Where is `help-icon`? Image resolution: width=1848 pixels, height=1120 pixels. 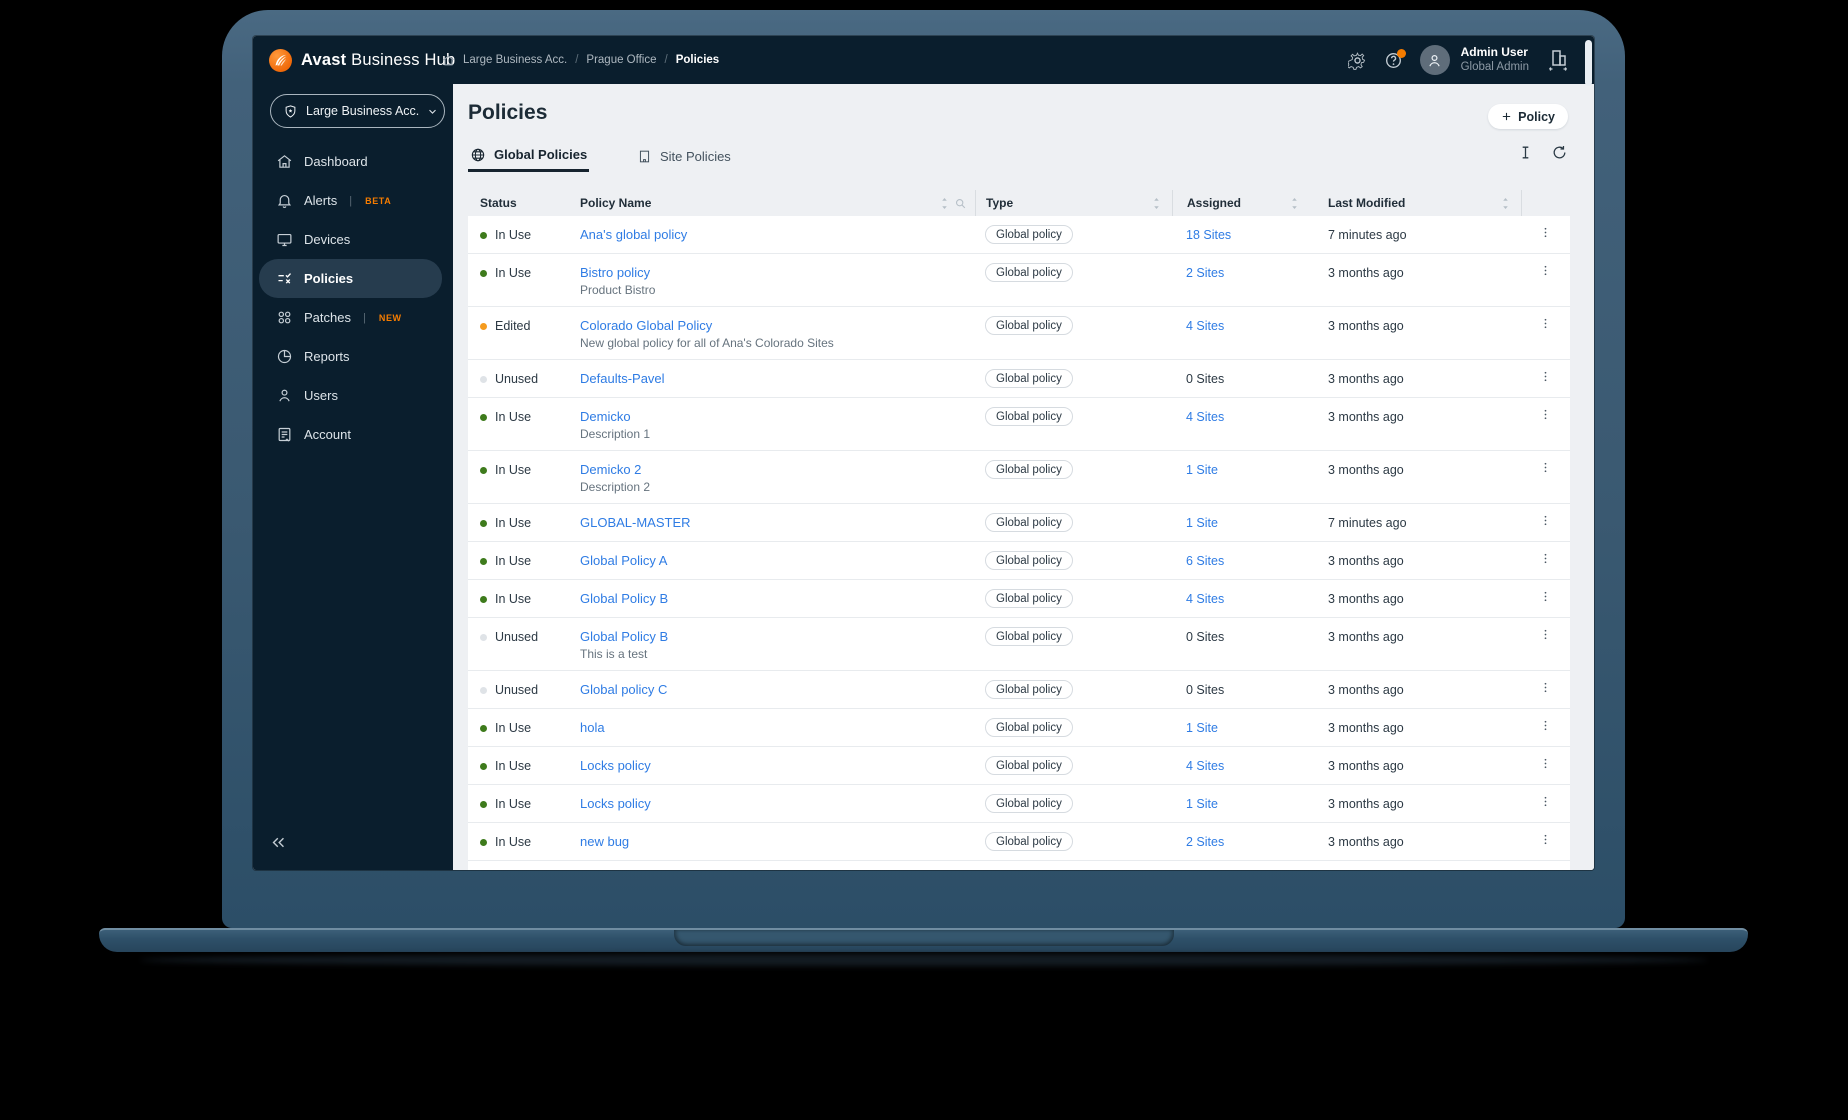
help-icon is located at coordinates (1395, 59).